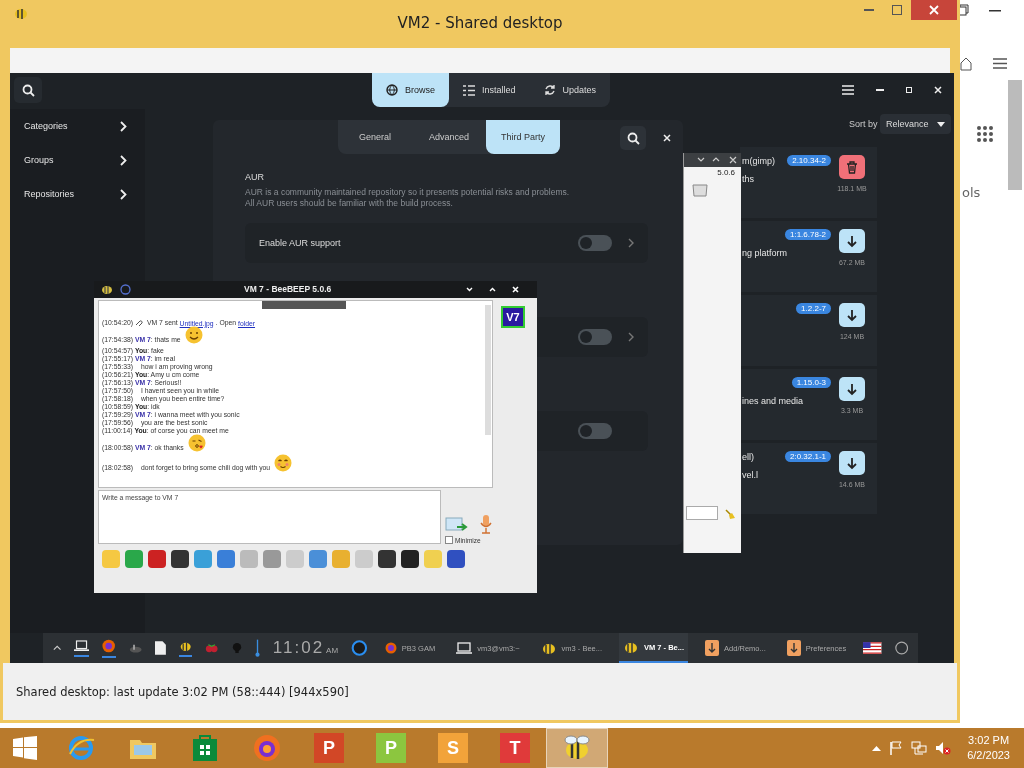 Image resolution: width=1024 pixels, height=768 pixels. I want to click on document-icon, so click(161, 648).